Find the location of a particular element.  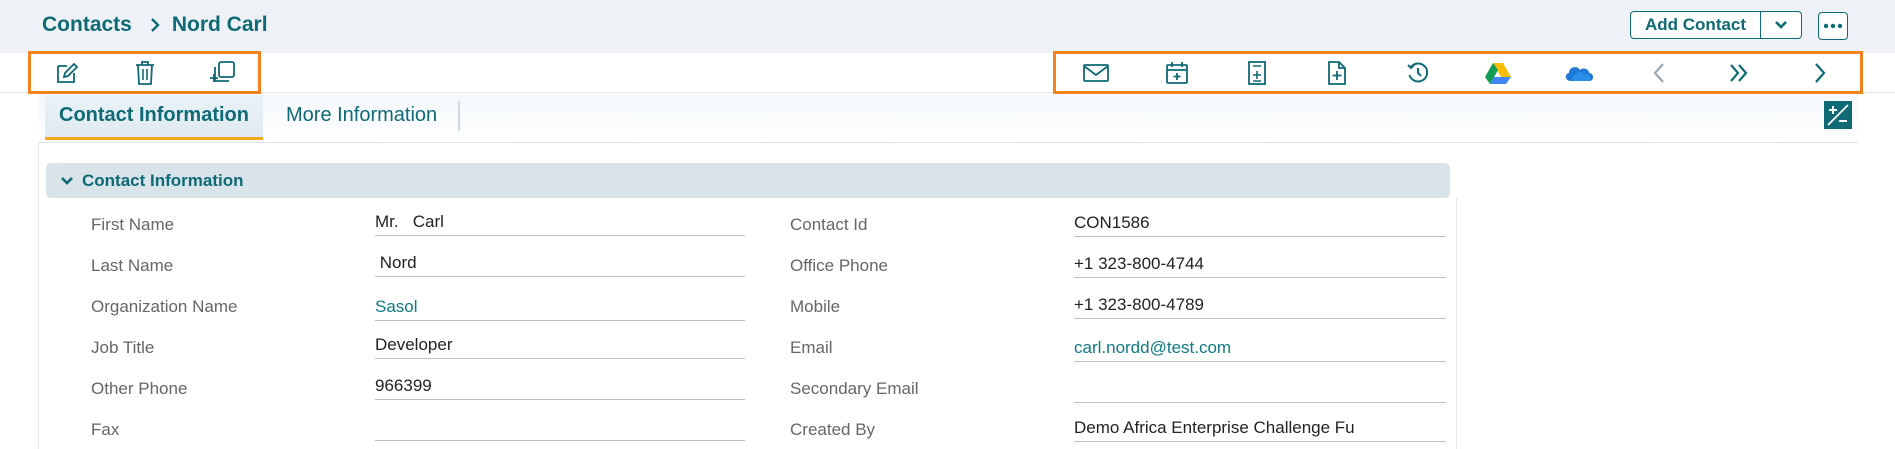

trash-icon is located at coordinates (145, 72).